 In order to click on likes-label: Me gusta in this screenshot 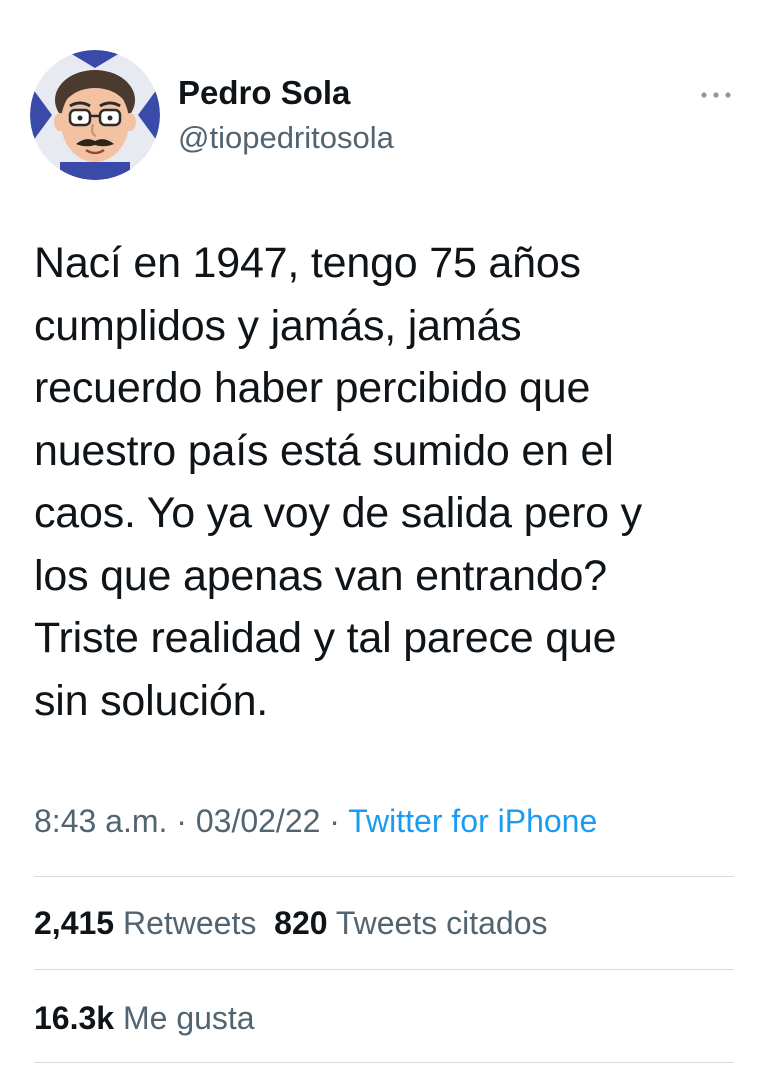, I will do `click(188, 1018)`.